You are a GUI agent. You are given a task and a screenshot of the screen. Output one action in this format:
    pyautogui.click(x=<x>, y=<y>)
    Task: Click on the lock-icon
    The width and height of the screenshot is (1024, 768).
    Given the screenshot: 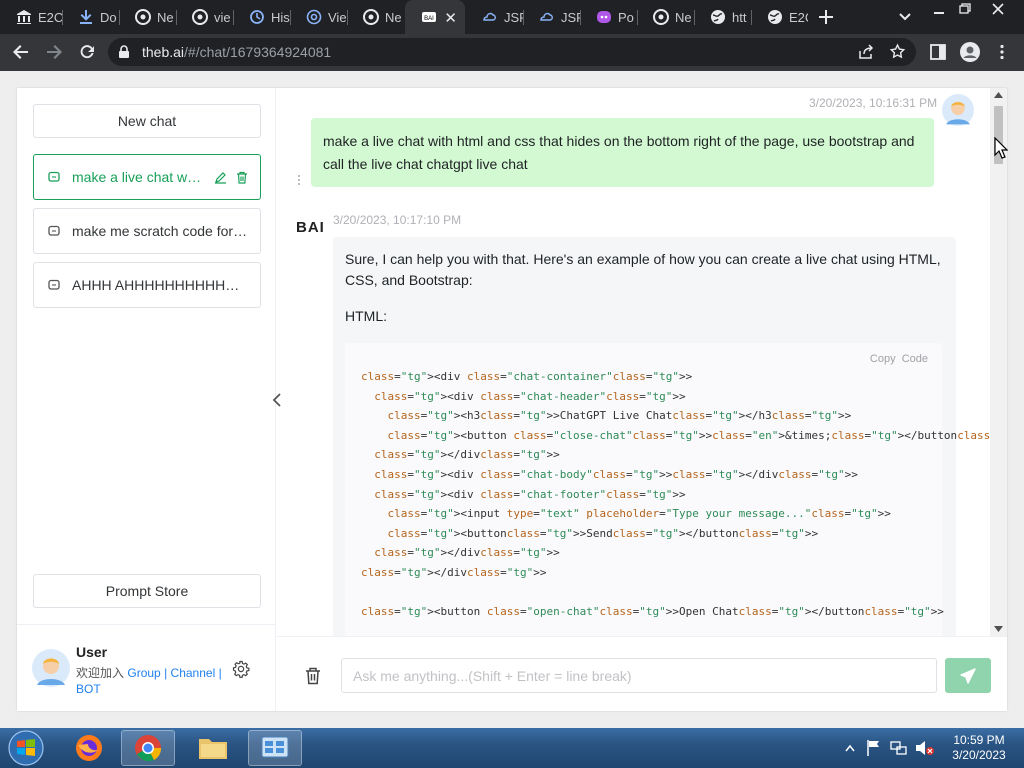 What is the action you would take?
    pyautogui.click(x=124, y=52)
    